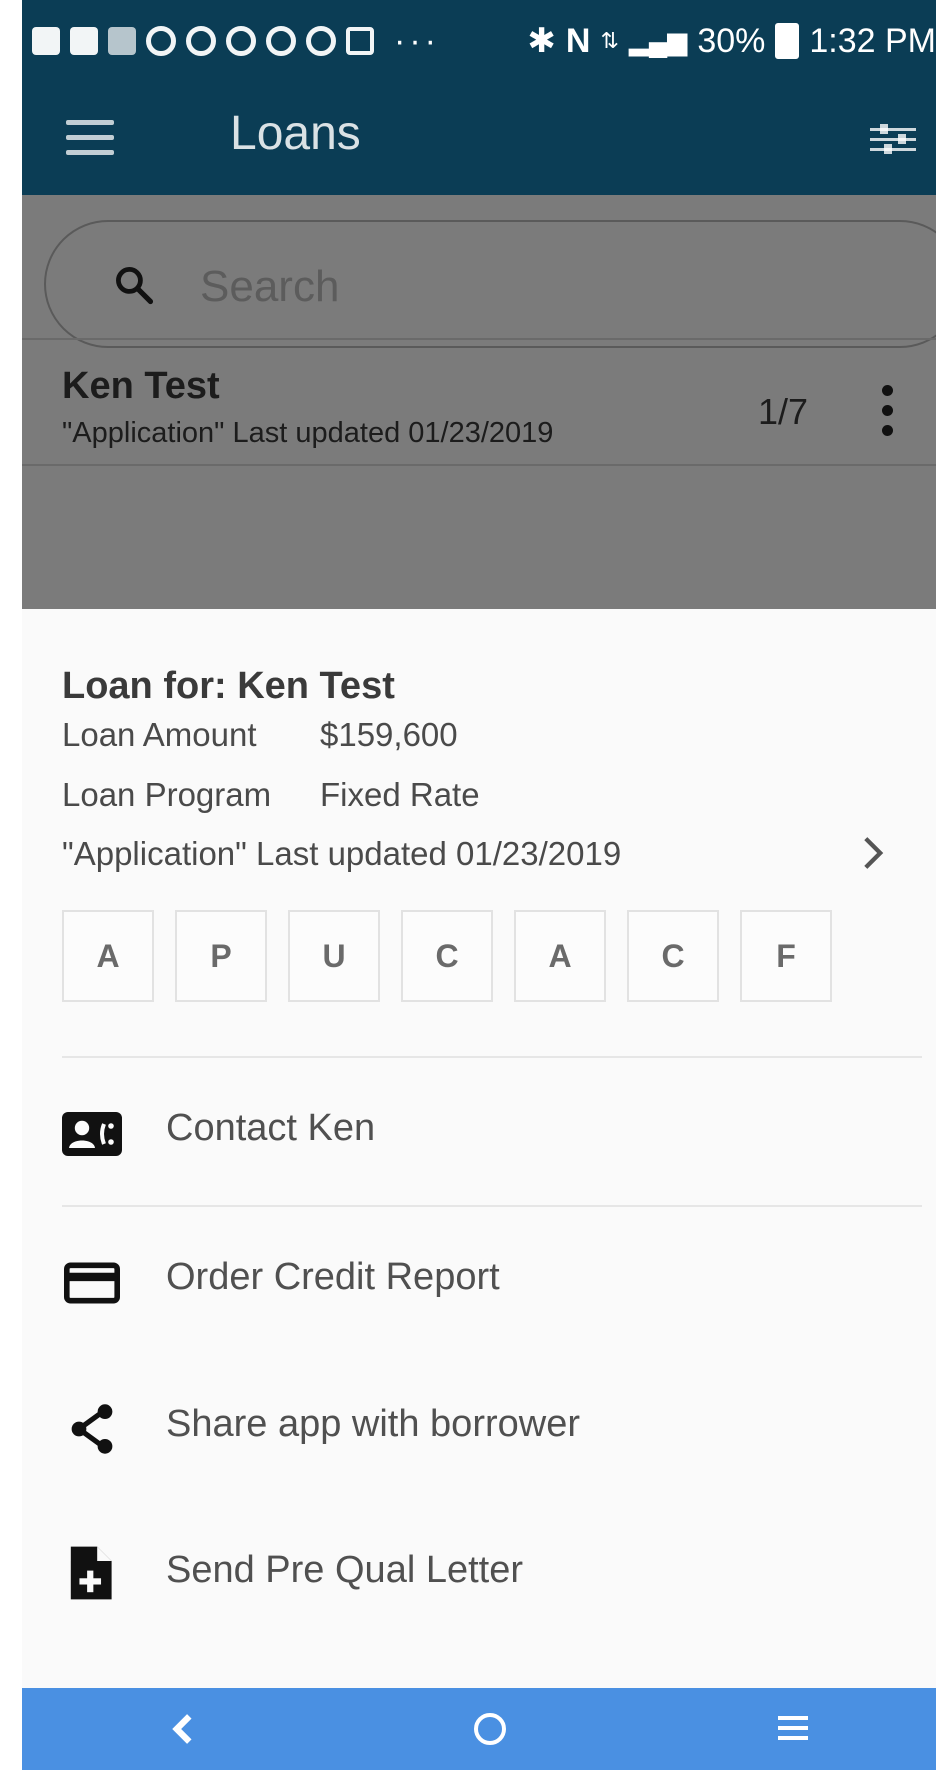 Image resolution: width=936 pixels, height=1770 pixels. I want to click on order-credit-report-action: Order Credit Report, so click(479, 1280).